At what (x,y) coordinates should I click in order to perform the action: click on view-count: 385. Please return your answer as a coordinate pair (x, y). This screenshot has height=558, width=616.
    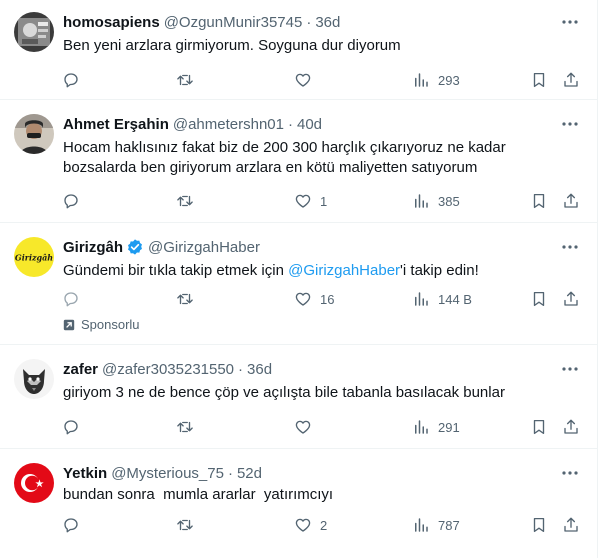
    Looking at the image, I should click on (449, 201).